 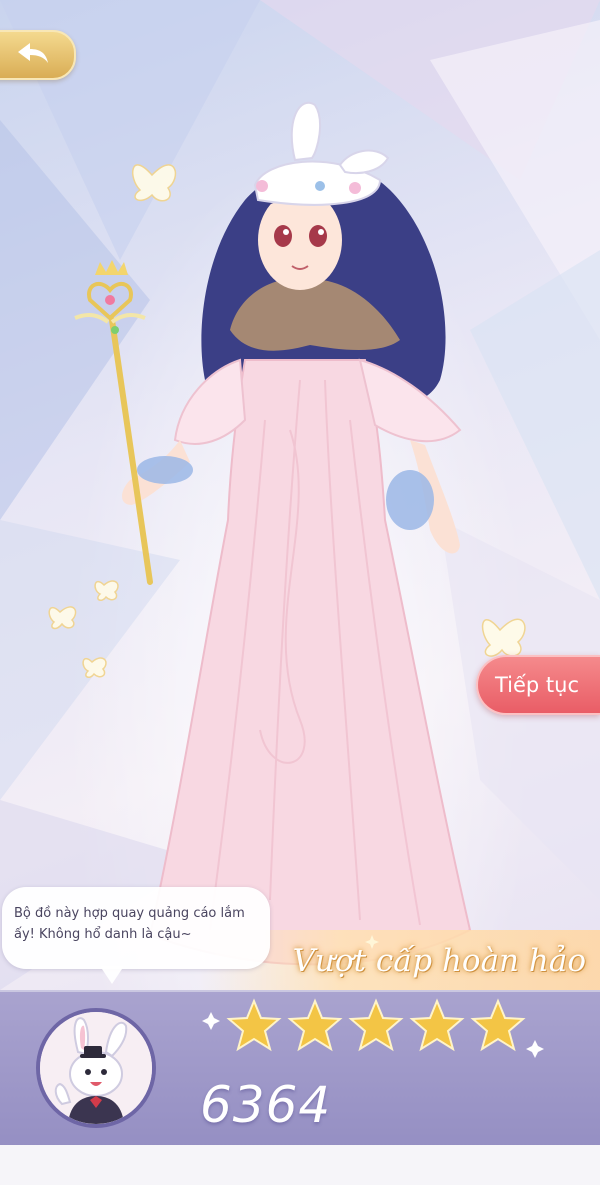 I want to click on score-value: 6364, so click(x=266, y=1105).